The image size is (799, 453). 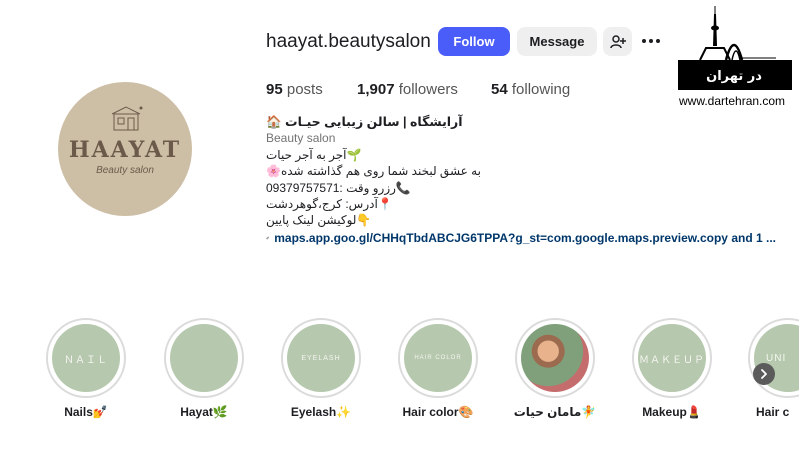 I want to click on highlight-cover: ＮＡＩＬ, so click(x=86, y=358).